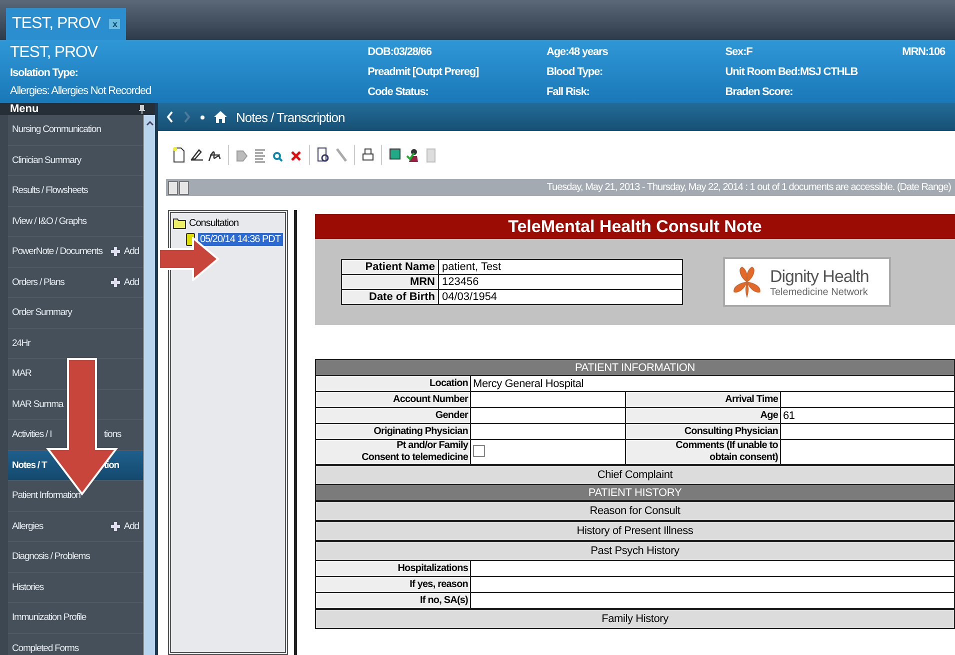 The image size is (955, 655). Describe the element at coordinates (290, 117) in the screenshot. I see `page-title: Notes / Transcription` at that location.